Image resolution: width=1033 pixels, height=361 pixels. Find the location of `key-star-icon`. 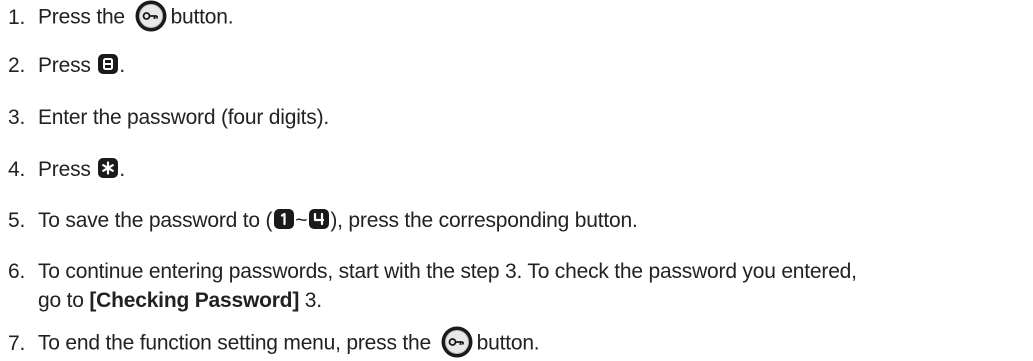

key-star-icon is located at coordinates (108, 168).